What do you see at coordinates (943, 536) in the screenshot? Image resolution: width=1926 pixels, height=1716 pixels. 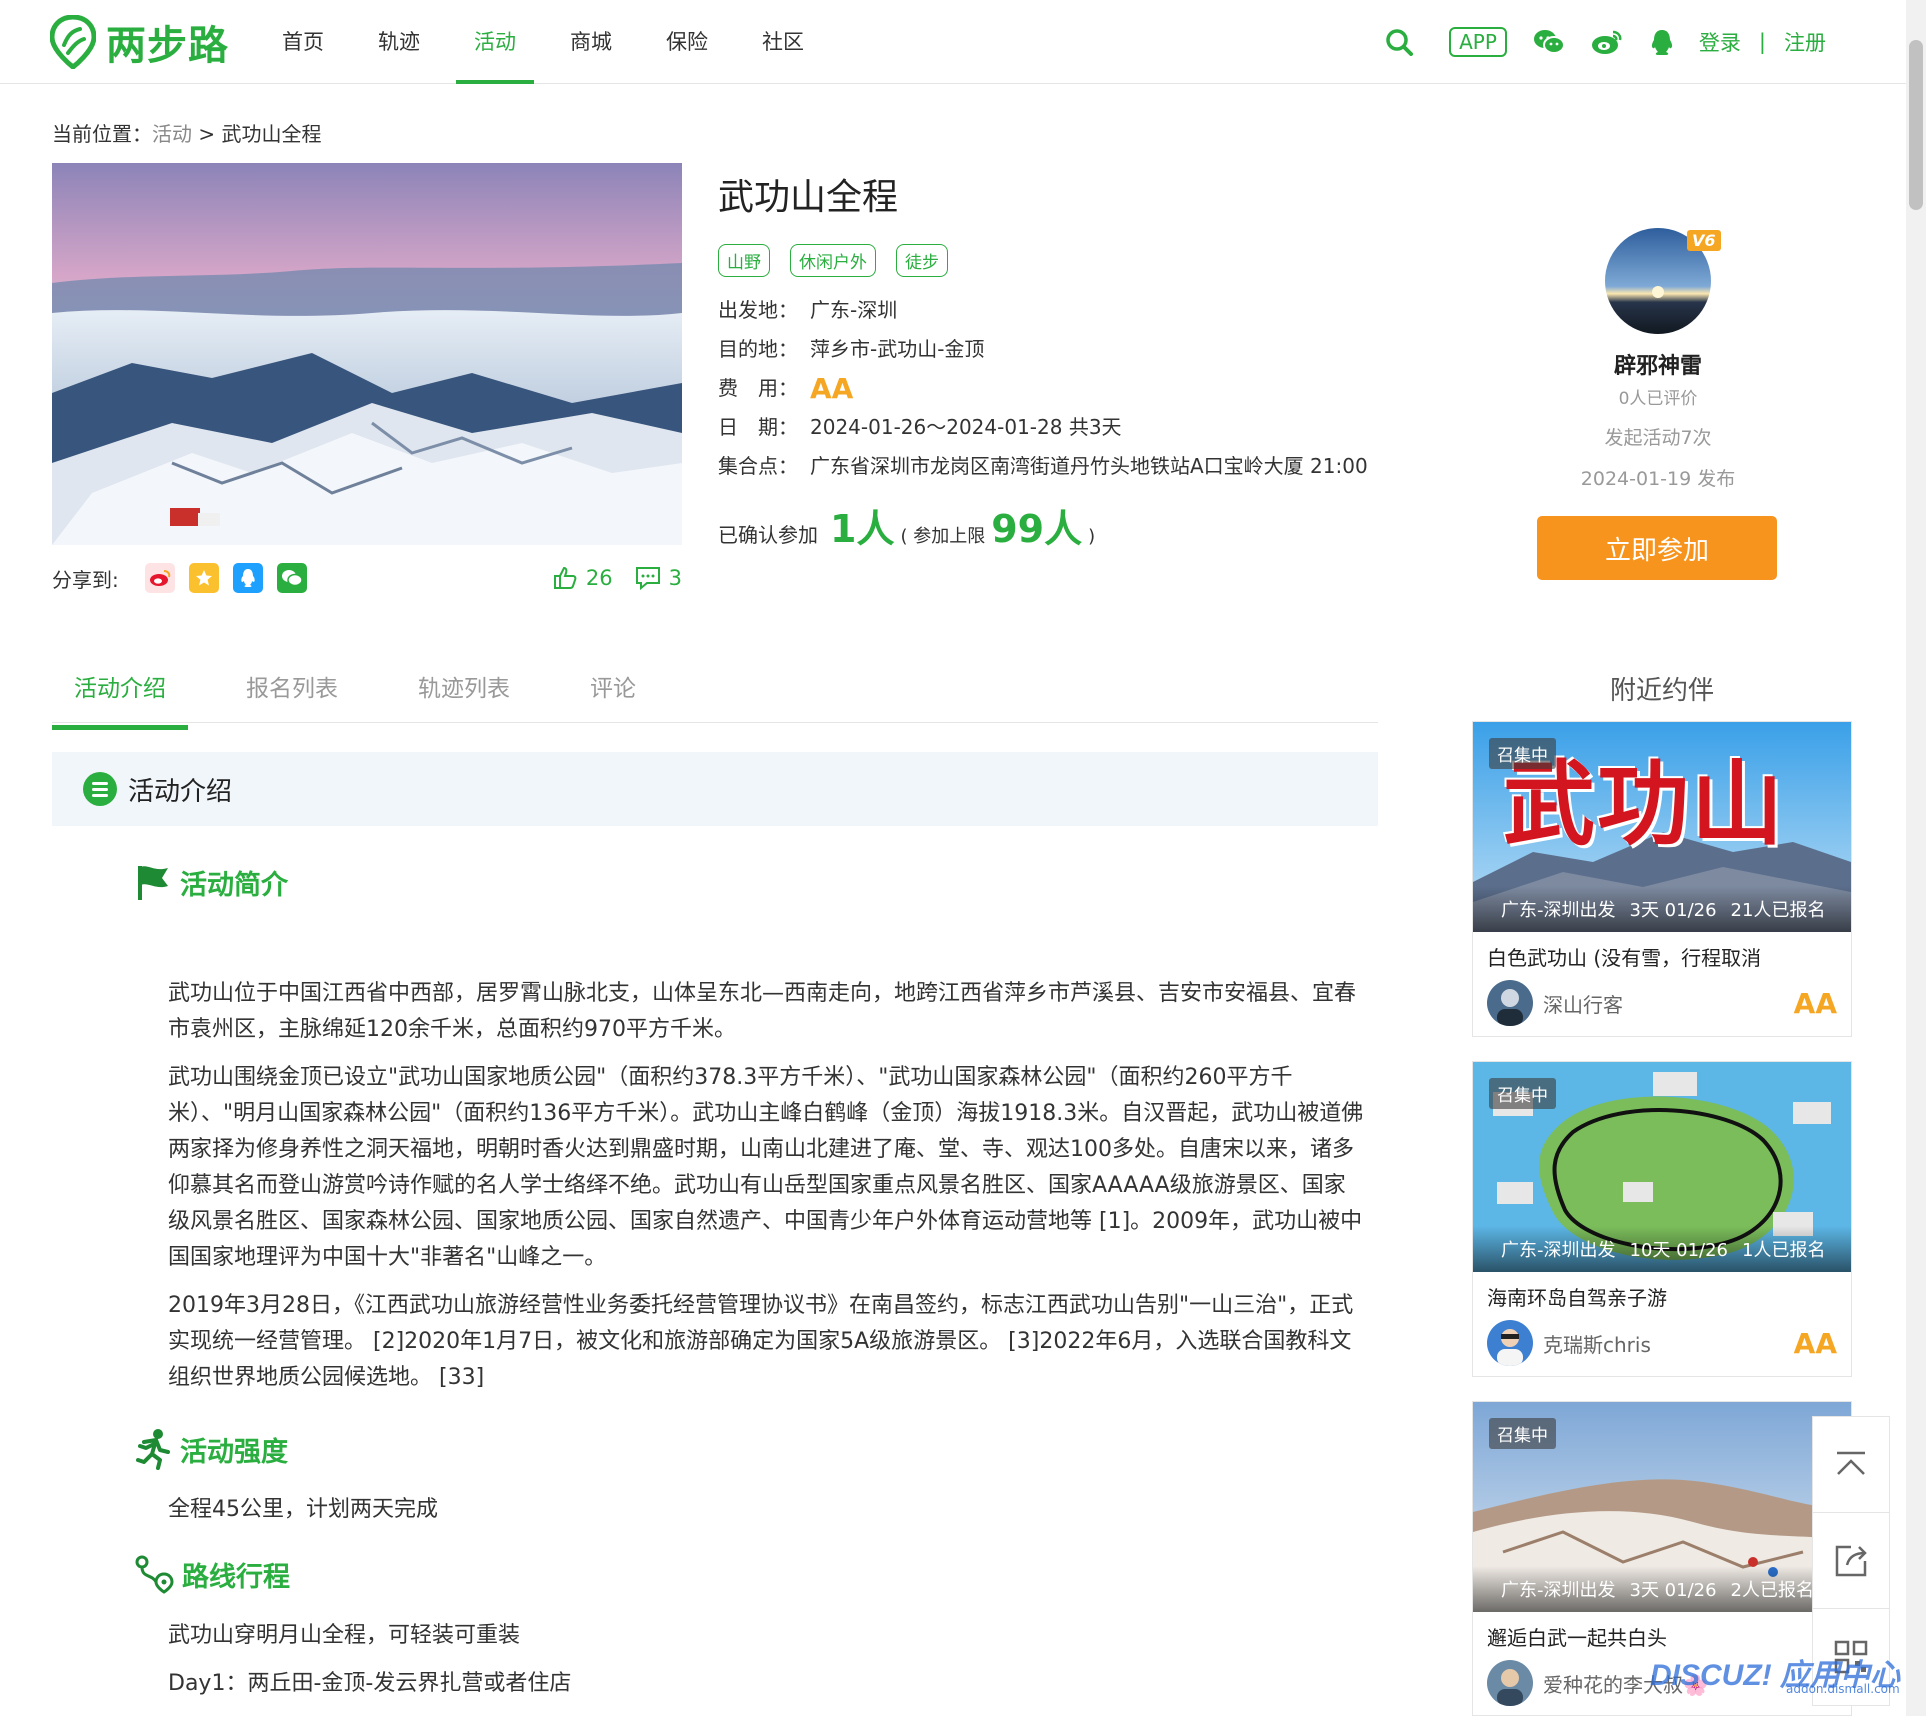 I see `limit-label: ( 参加上限` at bounding box center [943, 536].